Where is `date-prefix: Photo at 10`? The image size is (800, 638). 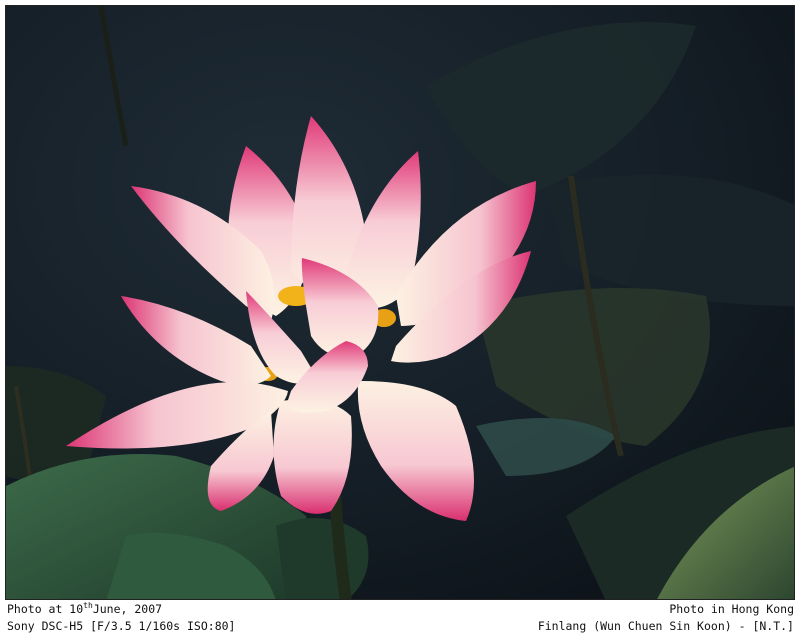
date-prefix: Photo at 10 is located at coordinates (45, 609).